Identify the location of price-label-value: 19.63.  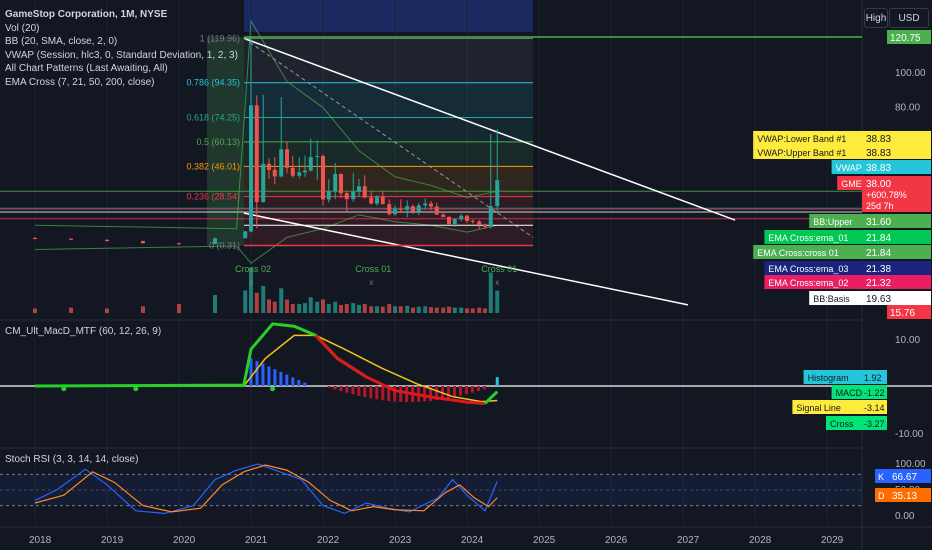
(878, 299).